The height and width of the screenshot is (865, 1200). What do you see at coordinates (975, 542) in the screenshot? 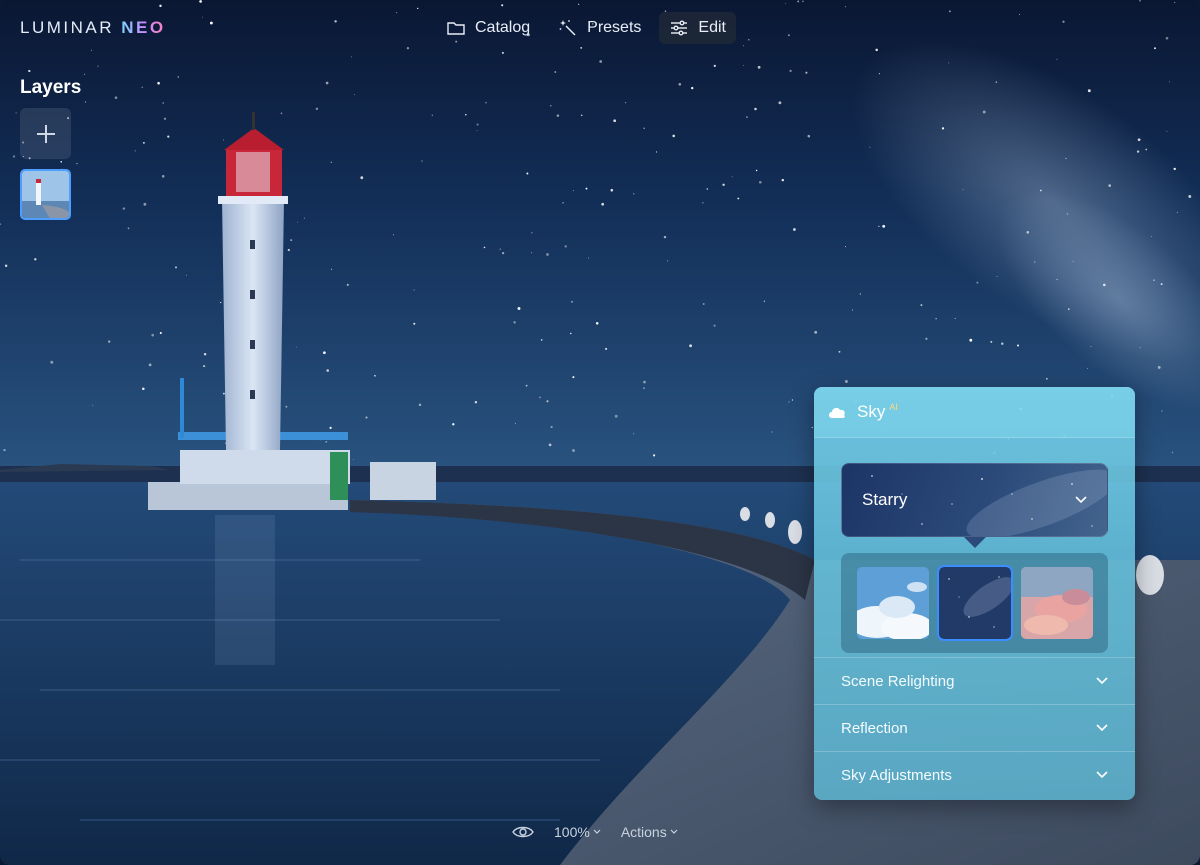
I see `dropdown-pointer` at bounding box center [975, 542].